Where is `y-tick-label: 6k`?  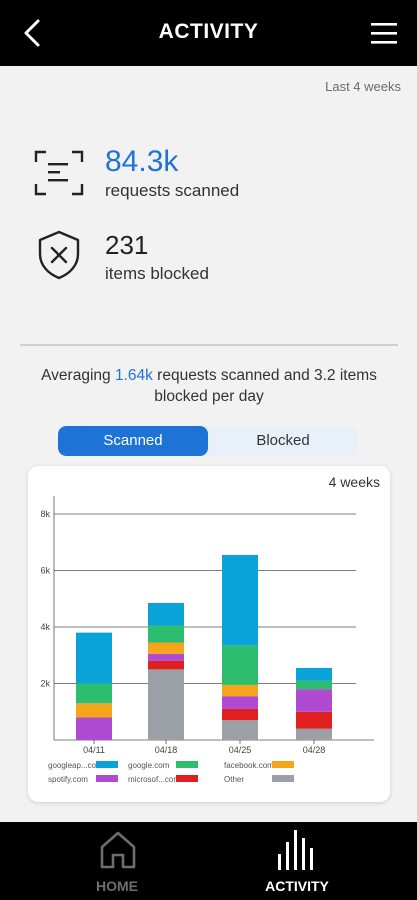
y-tick-label: 6k is located at coordinates (45, 571).